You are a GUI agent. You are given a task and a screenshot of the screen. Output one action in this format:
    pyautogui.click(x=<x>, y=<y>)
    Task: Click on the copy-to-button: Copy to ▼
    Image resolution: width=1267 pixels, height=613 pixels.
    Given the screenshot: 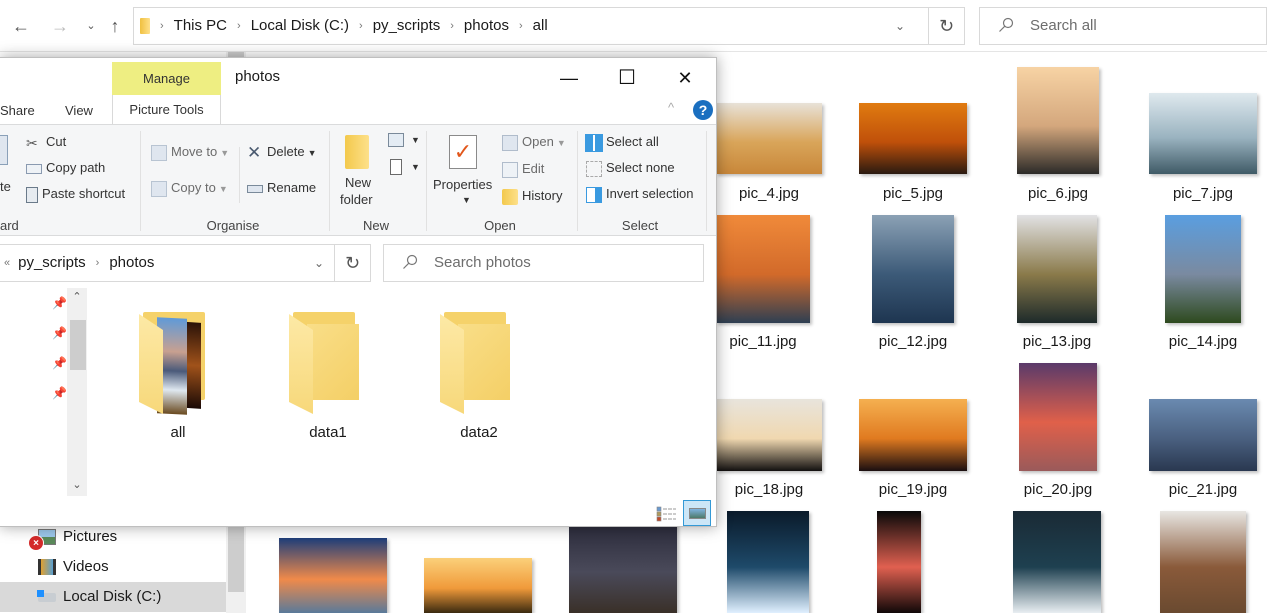 What is the action you would take?
    pyautogui.click(x=189, y=188)
    